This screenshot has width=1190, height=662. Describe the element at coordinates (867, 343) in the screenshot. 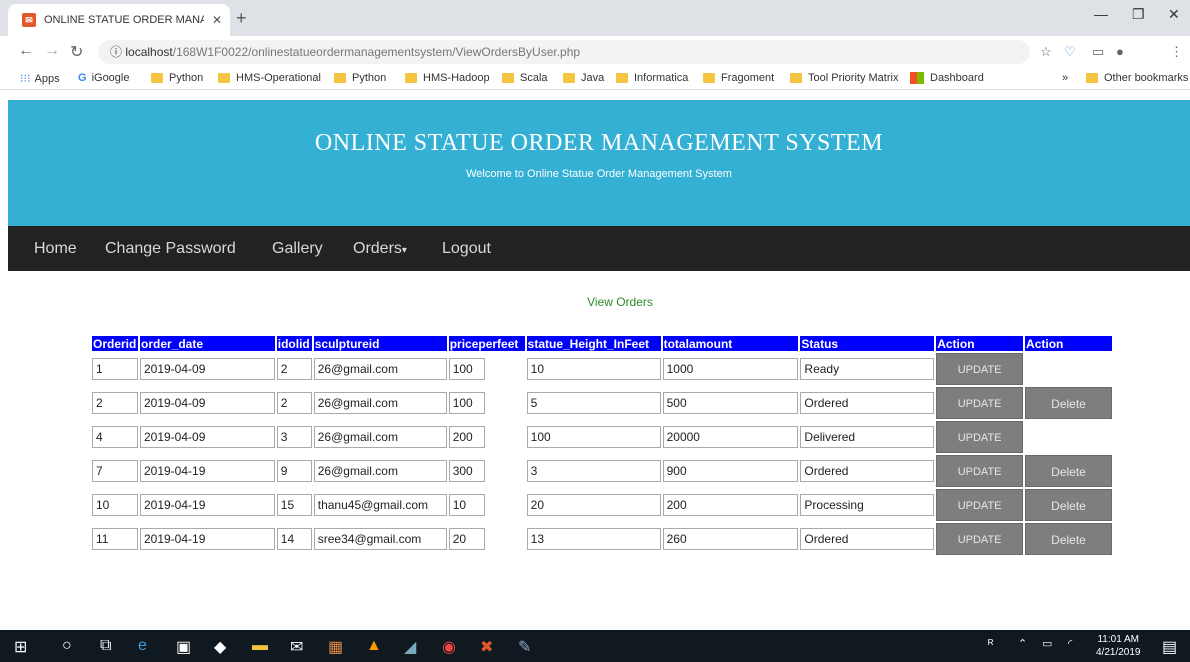

I see `col-header-status: Status` at that location.